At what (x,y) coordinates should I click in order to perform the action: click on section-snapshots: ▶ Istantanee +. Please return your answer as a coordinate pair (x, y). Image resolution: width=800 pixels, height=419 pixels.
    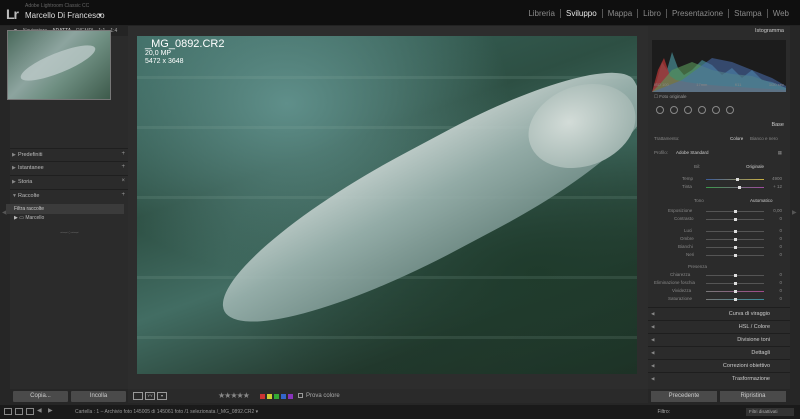
    Looking at the image, I should click on (69, 167).